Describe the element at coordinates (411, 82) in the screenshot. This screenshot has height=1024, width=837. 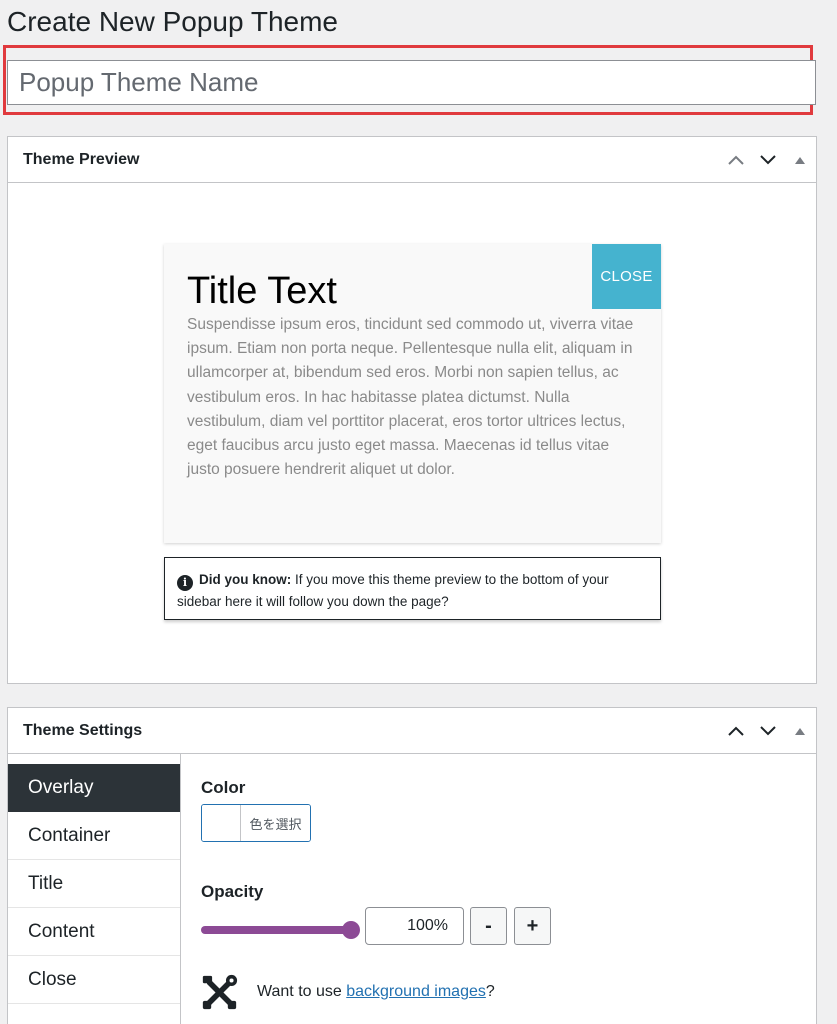
I see `theme-name-input` at that location.